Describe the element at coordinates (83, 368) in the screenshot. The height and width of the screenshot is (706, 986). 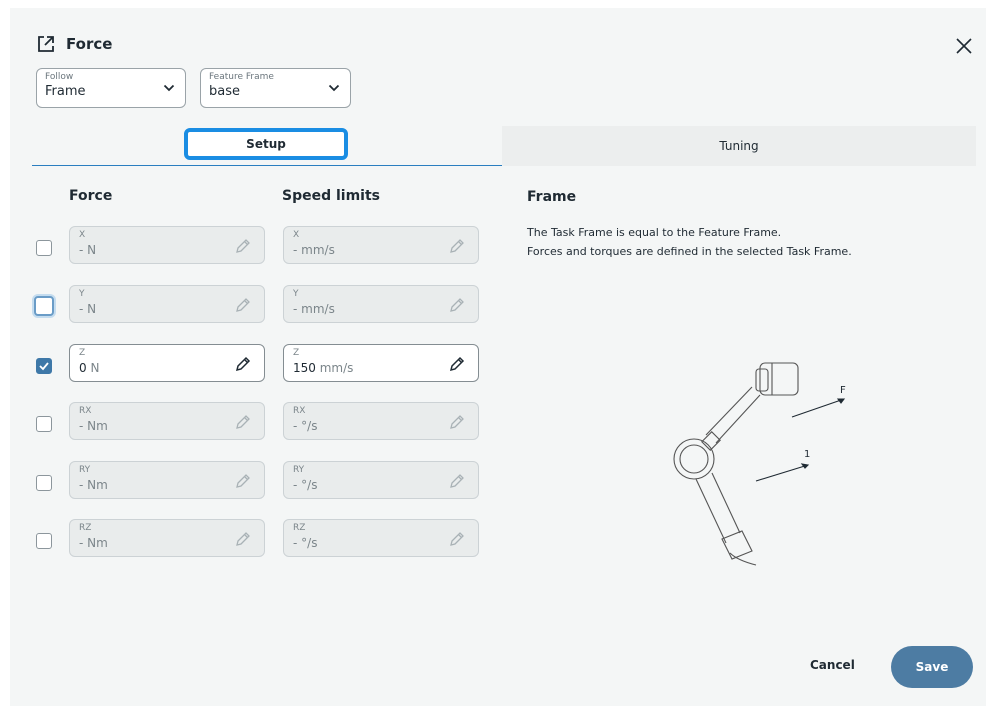
I see `force-z-number: 0` at that location.